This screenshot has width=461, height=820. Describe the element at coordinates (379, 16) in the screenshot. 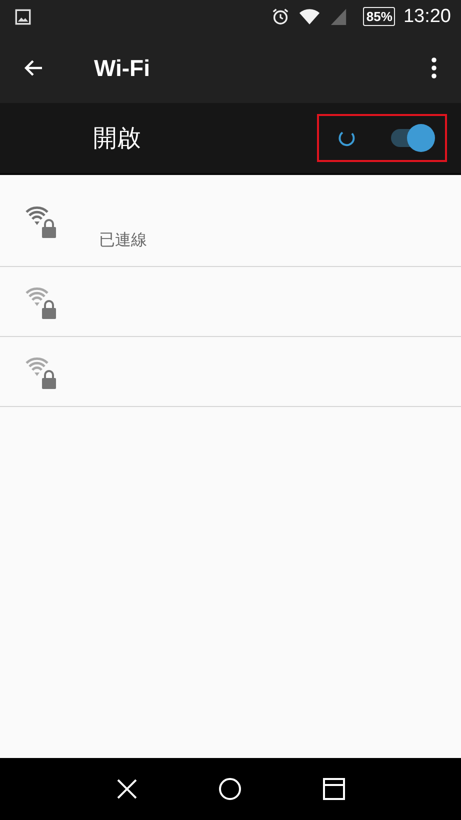

I see `battery-indicator: 85%` at that location.